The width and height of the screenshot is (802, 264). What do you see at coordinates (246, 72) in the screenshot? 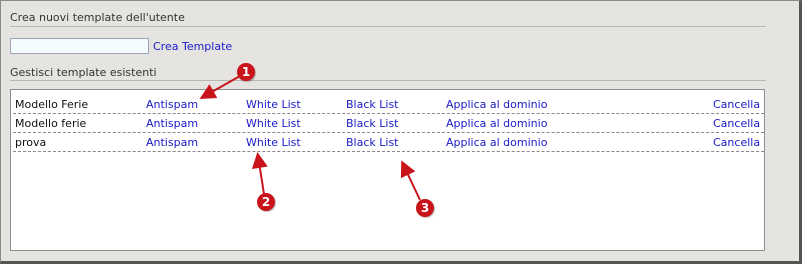
I see `annotation-marker-1: 1` at bounding box center [246, 72].